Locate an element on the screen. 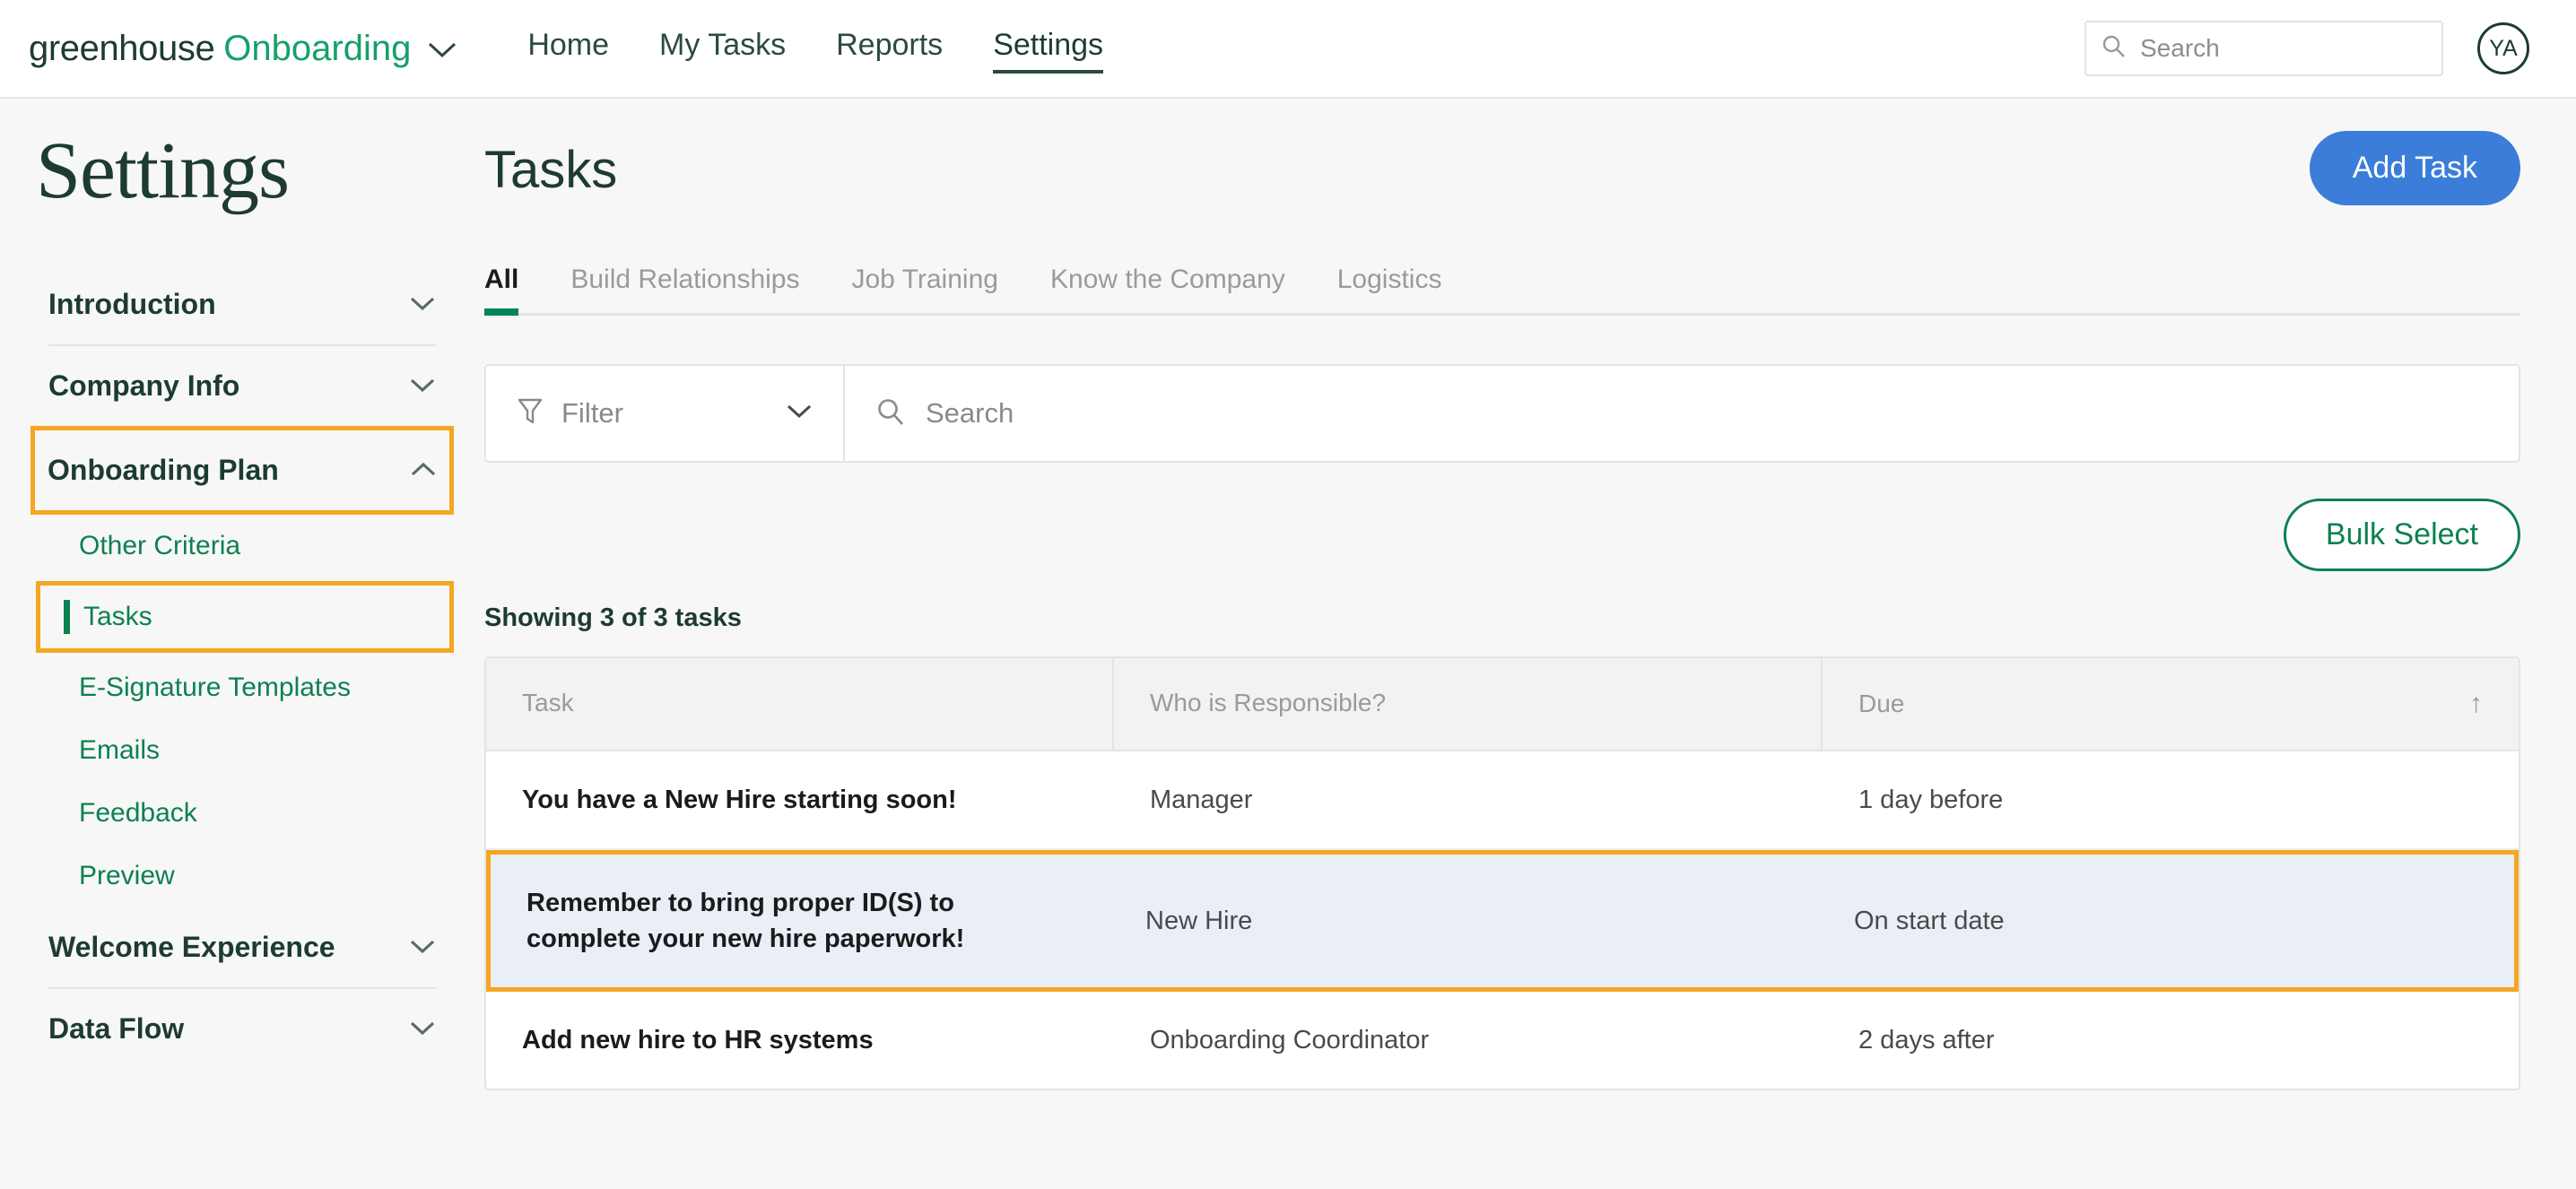 The width and height of the screenshot is (2576, 1189). sidebar-item-company-info: Company Info is located at coordinates (242, 386).